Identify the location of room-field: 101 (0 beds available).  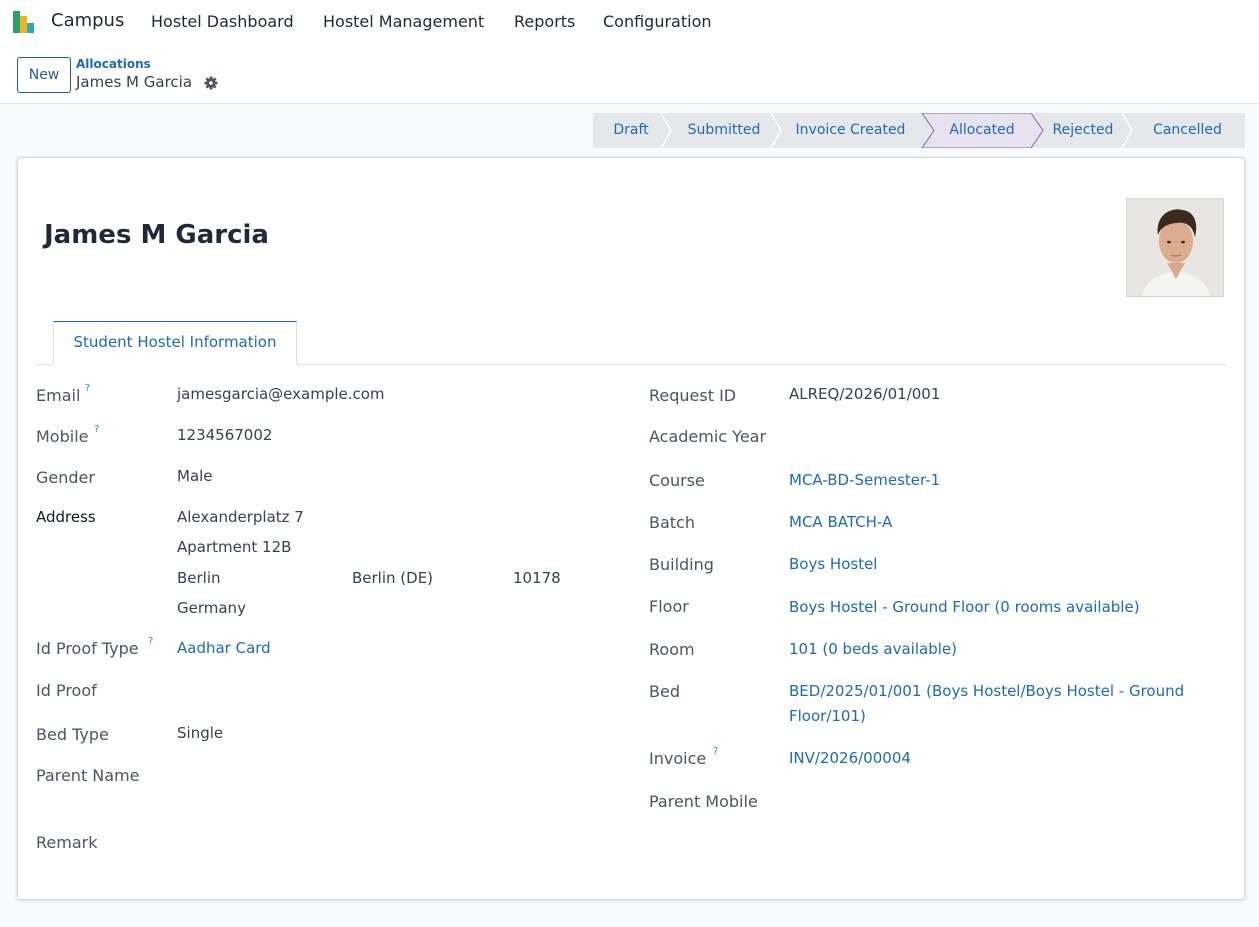
(873, 649).